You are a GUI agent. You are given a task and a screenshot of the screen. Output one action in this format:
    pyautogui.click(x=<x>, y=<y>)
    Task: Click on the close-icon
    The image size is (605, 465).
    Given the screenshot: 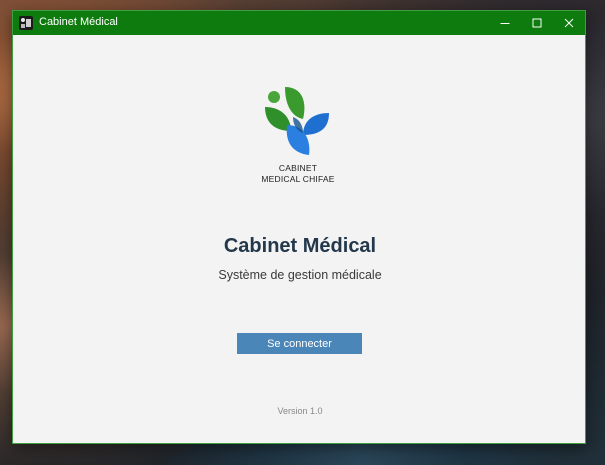 What is the action you would take?
    pyautogui.click(x=569, y=23)
    